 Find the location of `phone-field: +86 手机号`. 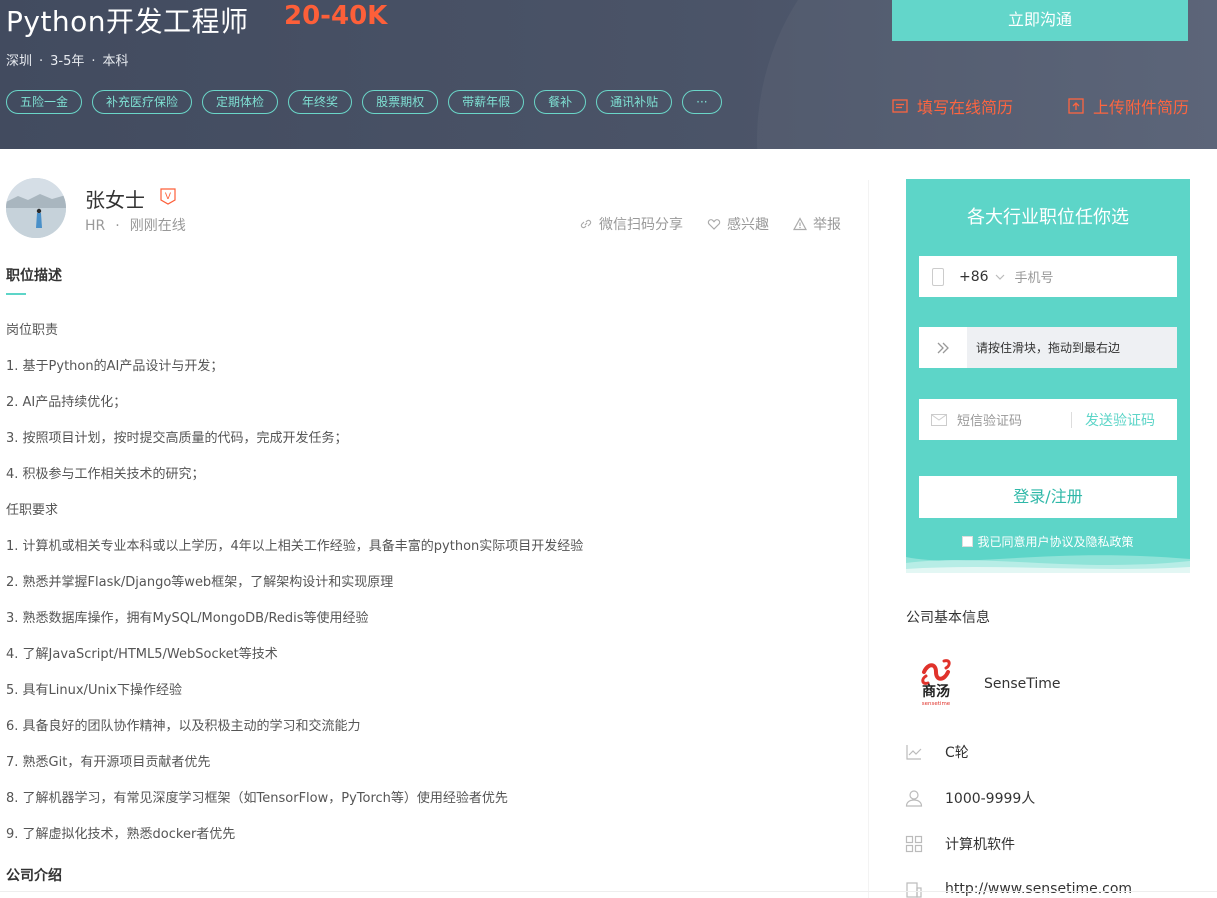

phone-field: +86 手机号 is located at coordinates (1048, 276).